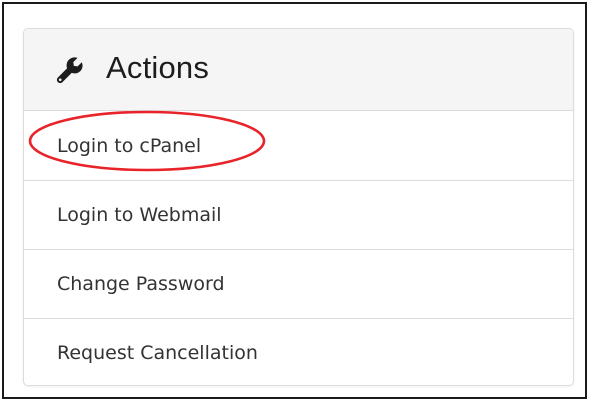  What do you see at coordinates (139, 215) in the screenshot?
I see `action-item-label: Login to Webmail` at bounding box center [139, 215].